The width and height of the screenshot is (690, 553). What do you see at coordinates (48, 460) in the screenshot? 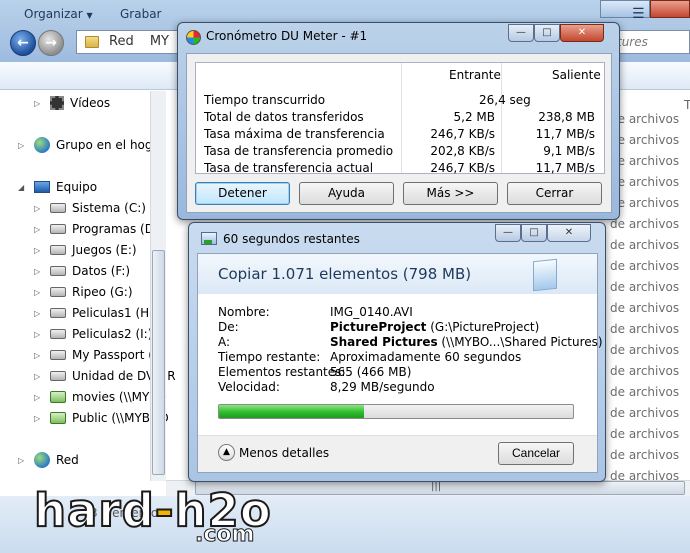
I see `sidebar-item: ▷ Red` at bounding box center [48, 460].